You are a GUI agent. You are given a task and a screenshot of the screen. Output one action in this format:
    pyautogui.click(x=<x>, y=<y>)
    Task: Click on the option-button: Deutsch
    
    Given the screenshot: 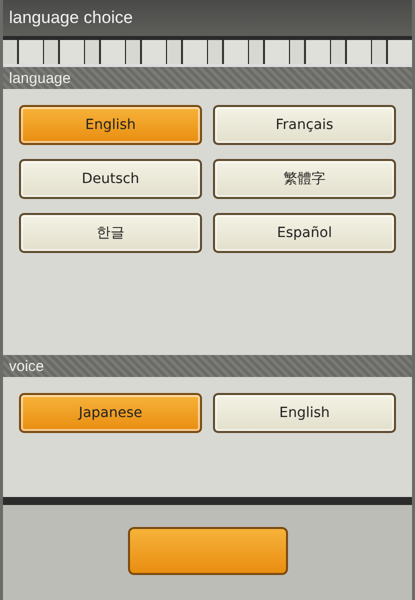 What is the action you would take?
    pyautogui.click(x=110, y=179)
    